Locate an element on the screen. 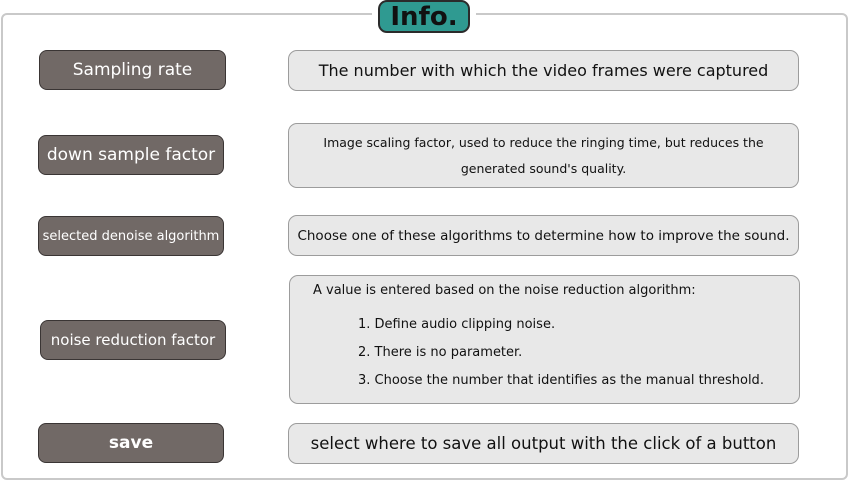  noise-reduction-option: 2. There is no parameter. is located at coordinates (440, 352).